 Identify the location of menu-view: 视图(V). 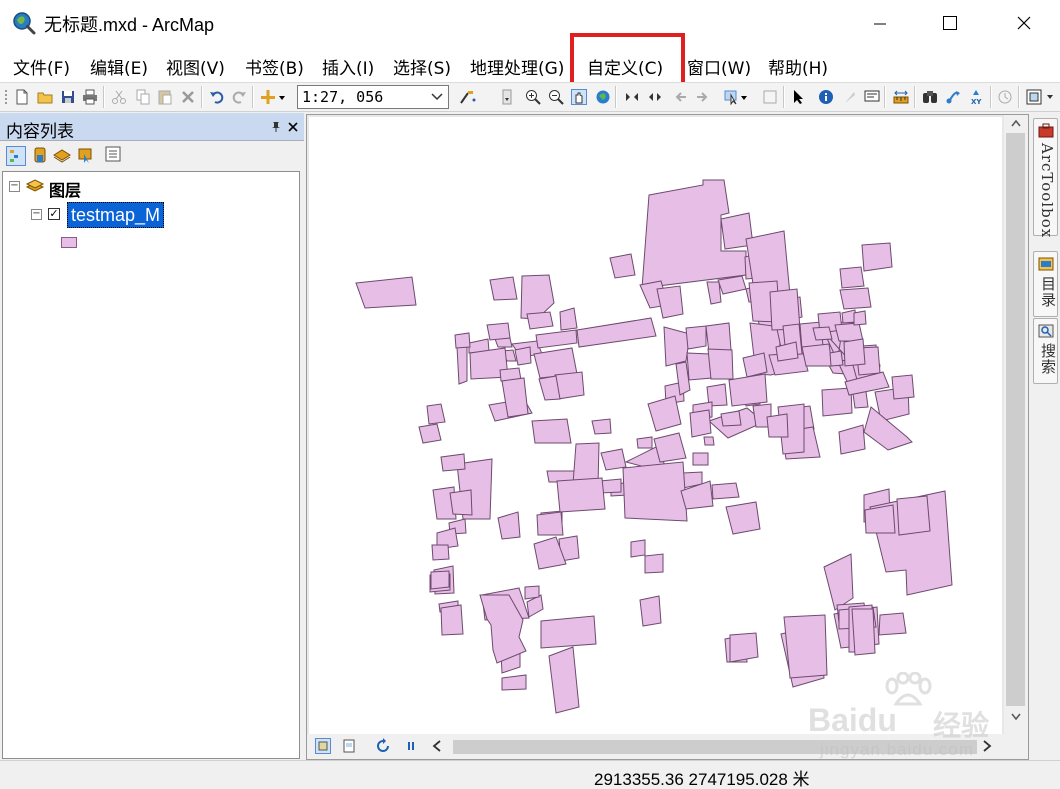
(195, 66).